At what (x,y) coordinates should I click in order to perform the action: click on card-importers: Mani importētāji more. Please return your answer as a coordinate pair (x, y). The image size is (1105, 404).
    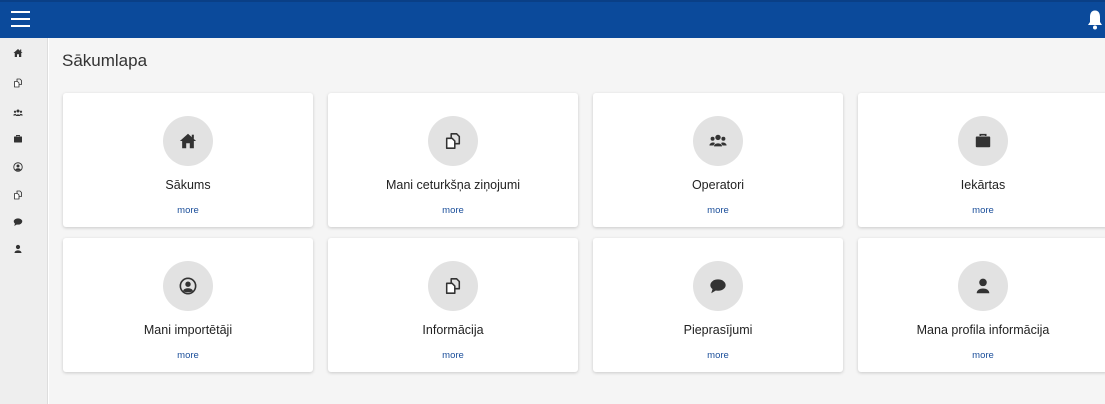
    Looking at the image, I should click on (188, 305).